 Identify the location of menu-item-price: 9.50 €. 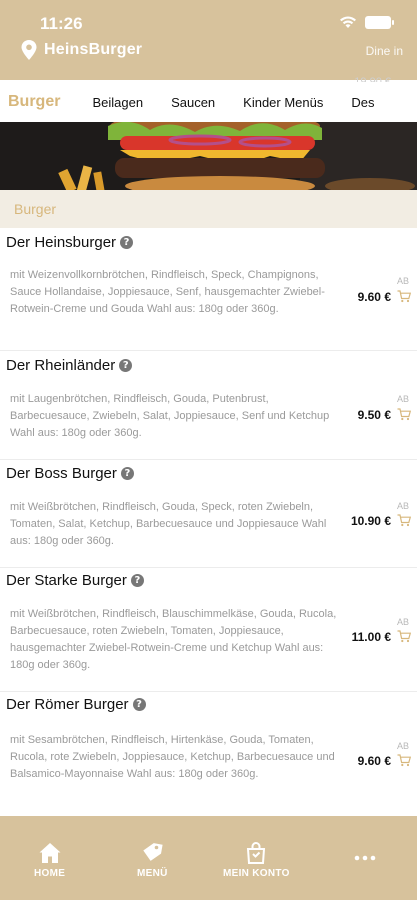
(374, 415).